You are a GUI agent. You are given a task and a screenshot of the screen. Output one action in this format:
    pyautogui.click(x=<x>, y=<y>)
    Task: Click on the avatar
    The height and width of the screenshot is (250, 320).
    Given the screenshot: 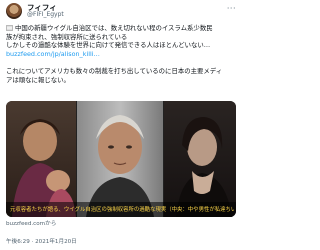 What is the action you would take?
    pyautogui.click(x=14, y=11)
    